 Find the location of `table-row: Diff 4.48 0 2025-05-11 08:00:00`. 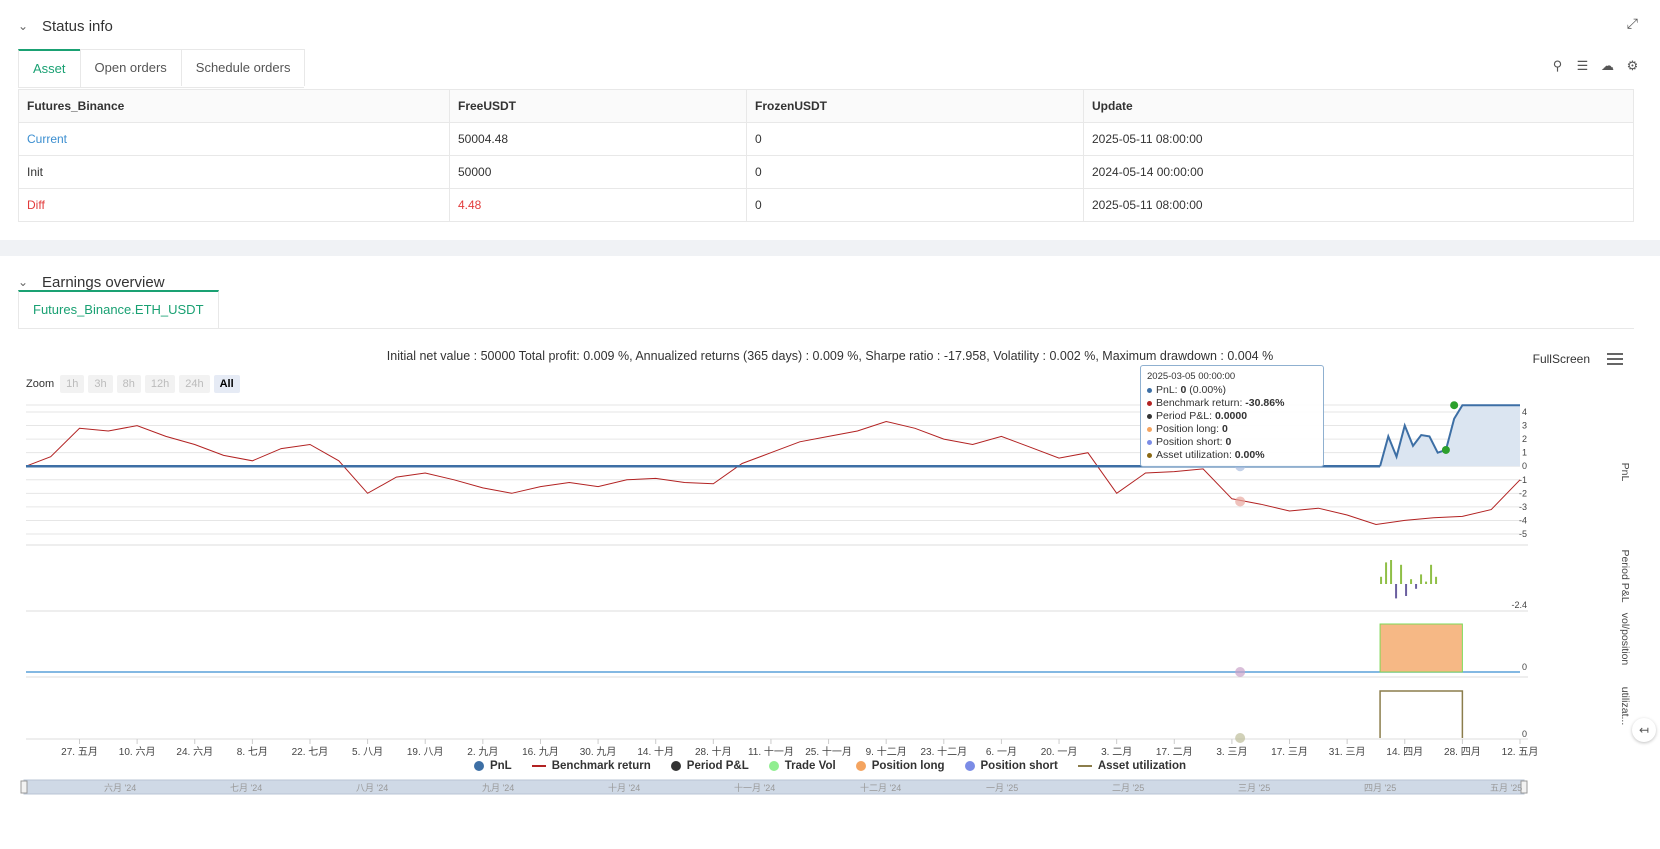

table-row: Diff 4.48 0 2025-05-11 08:00:00 is located at coordinates (826, 205).